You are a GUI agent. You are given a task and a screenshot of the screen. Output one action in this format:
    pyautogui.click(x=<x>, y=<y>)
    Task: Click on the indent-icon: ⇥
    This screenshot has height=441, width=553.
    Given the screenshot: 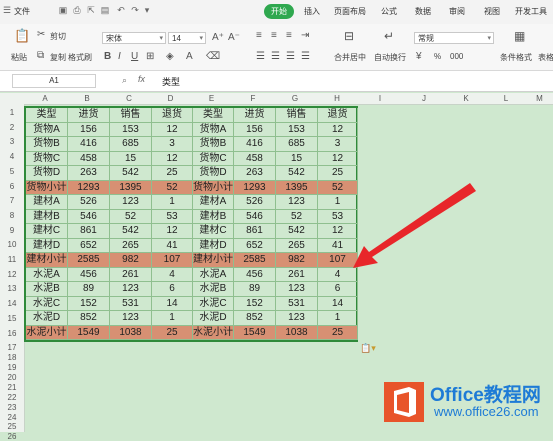 What is the action you would take?
    pyautogui.click(x=305, y=36)
    